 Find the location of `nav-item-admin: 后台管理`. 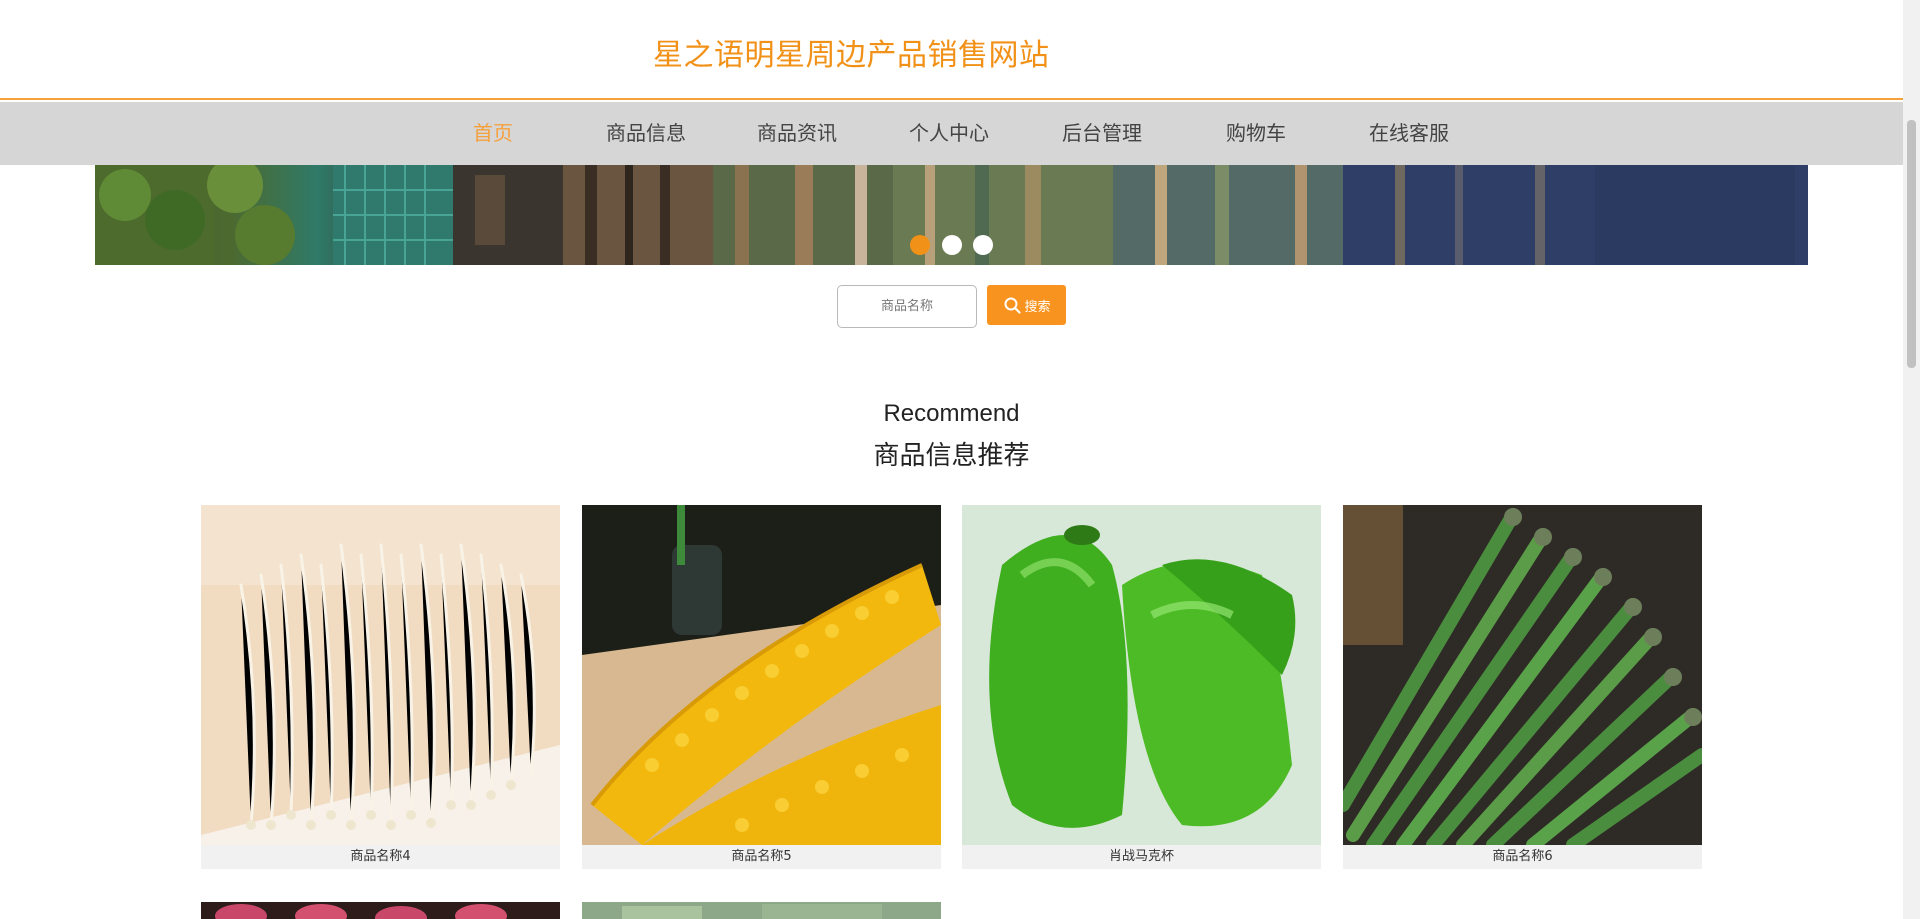

nav-item-admin: 后台管理 is located at coordinates (1102, 133).